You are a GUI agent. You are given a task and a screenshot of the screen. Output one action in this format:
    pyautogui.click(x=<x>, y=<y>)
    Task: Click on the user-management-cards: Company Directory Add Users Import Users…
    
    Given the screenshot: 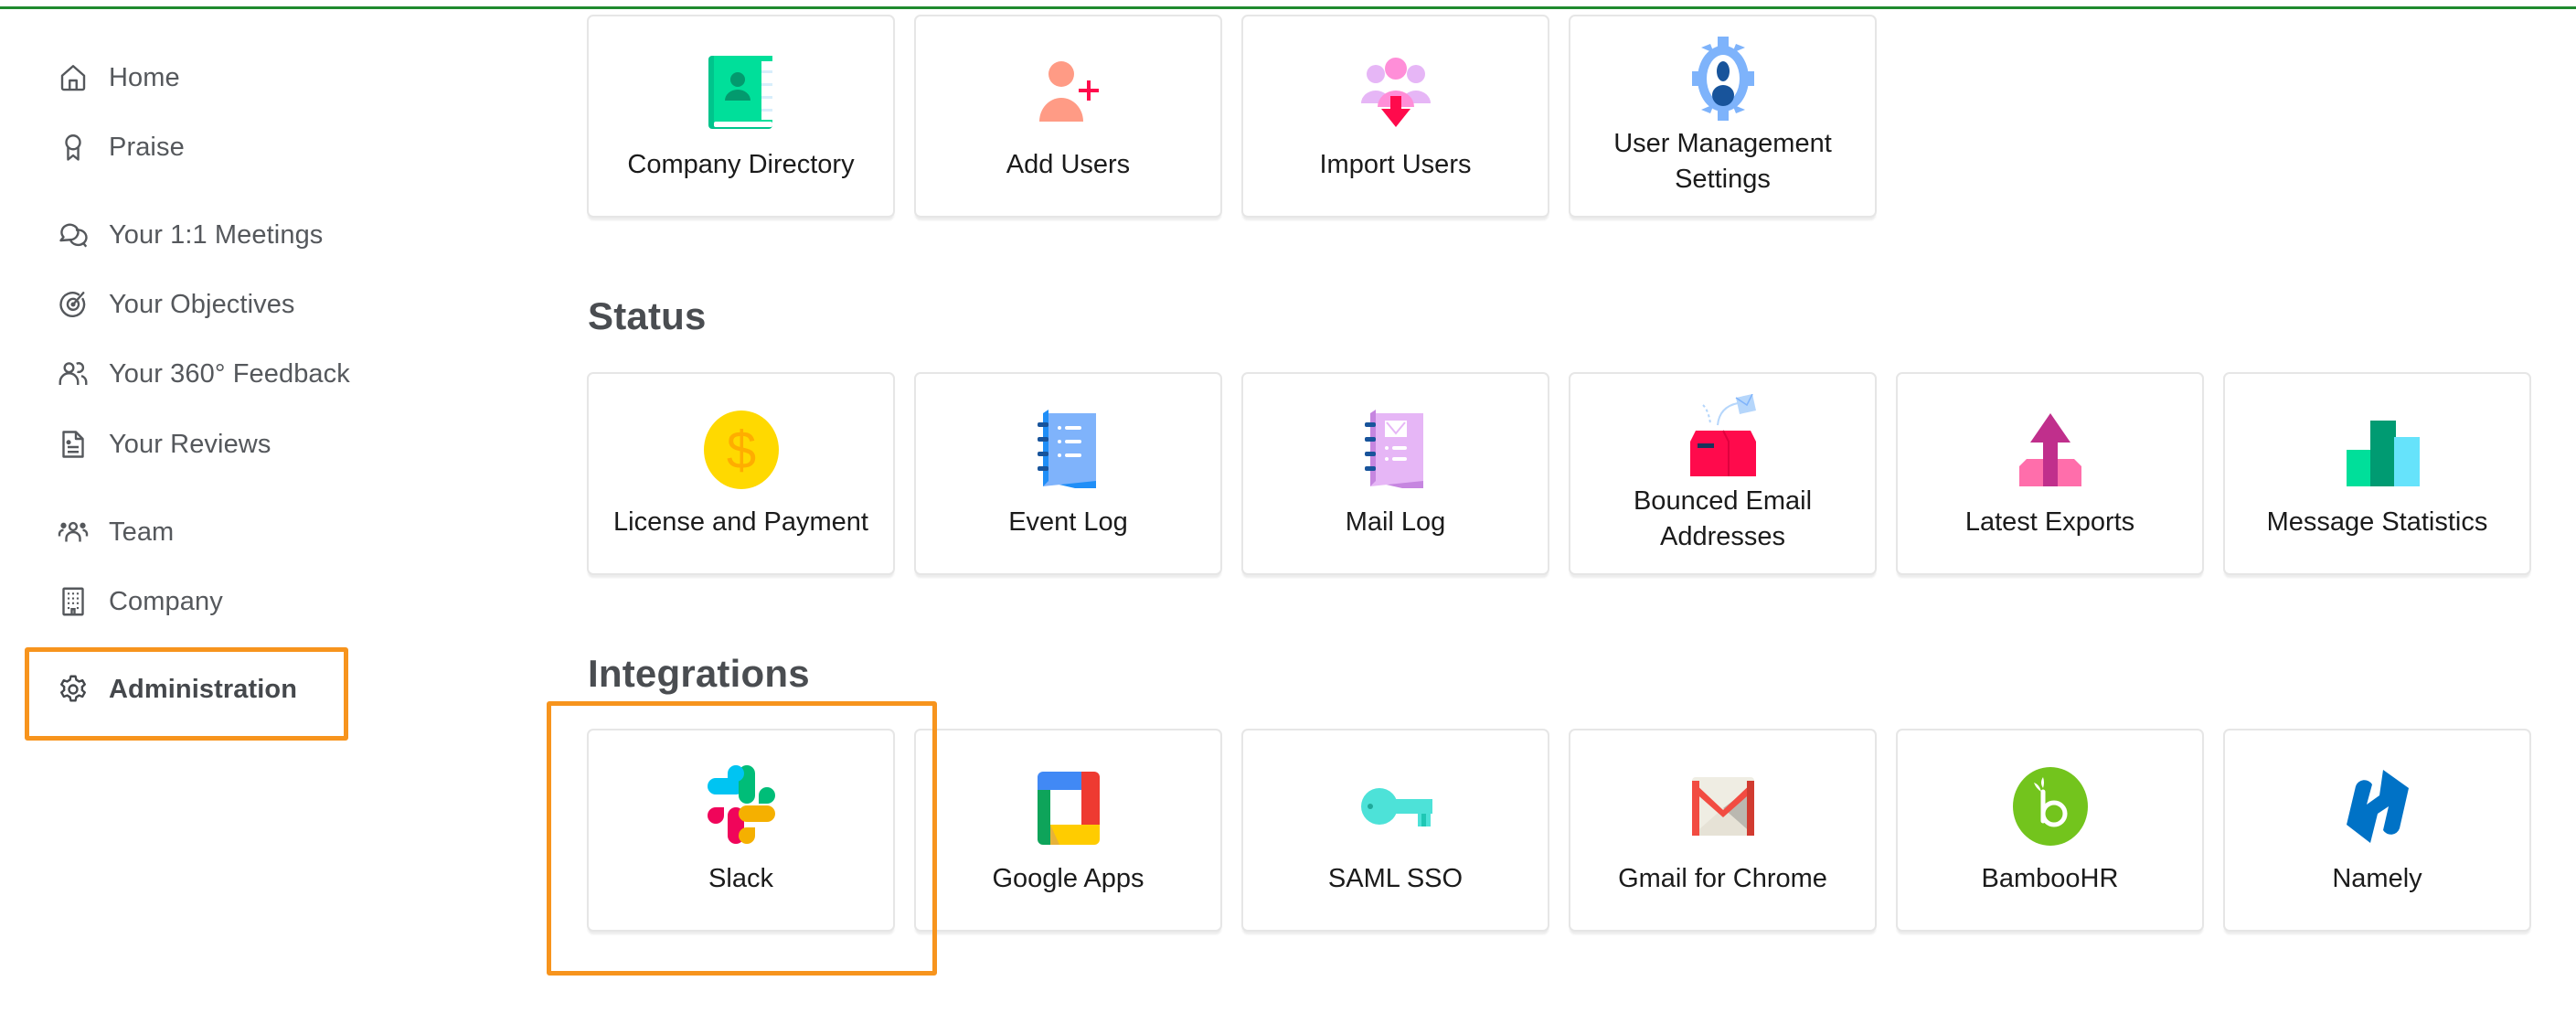 What is the action you would take?
    pyautogui.click(x=1232, y=116)
    